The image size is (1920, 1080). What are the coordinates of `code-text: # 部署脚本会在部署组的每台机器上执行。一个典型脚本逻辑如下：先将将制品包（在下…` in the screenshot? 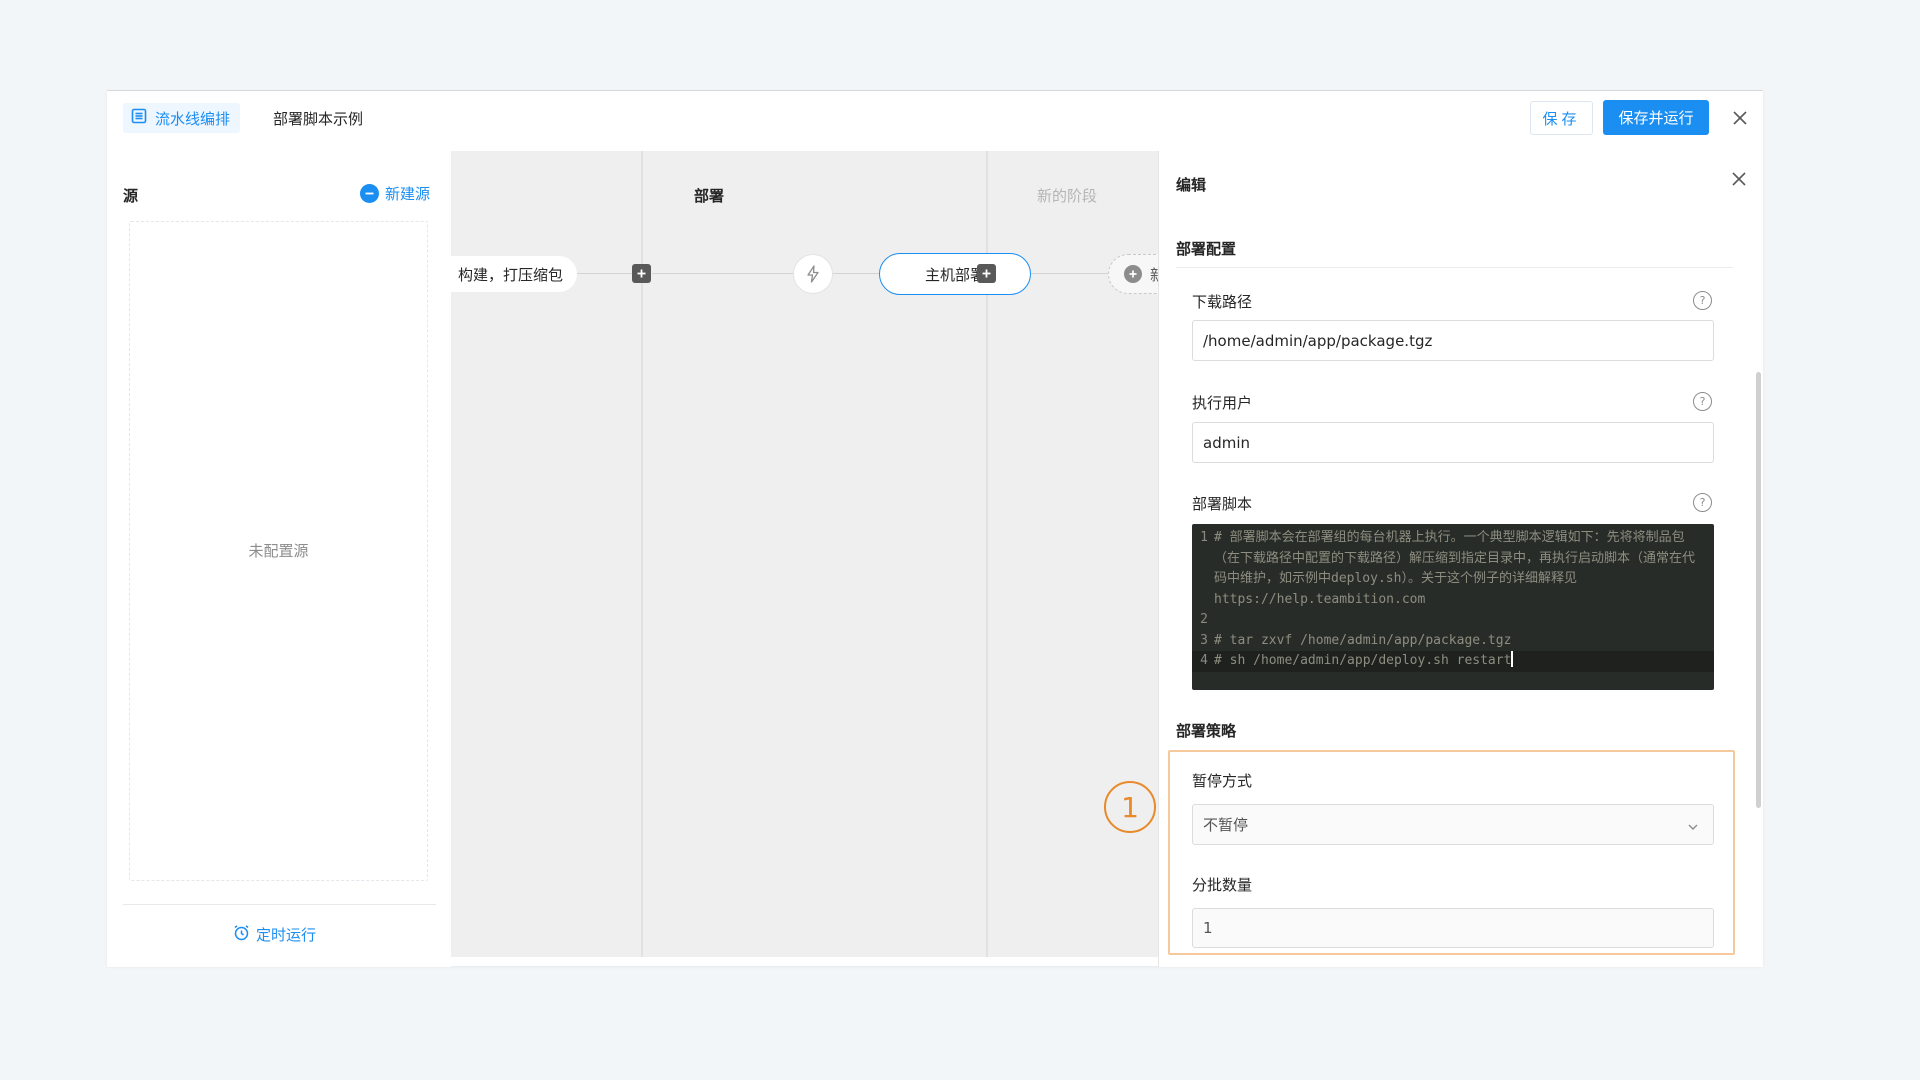 It's located at (1455, 568).